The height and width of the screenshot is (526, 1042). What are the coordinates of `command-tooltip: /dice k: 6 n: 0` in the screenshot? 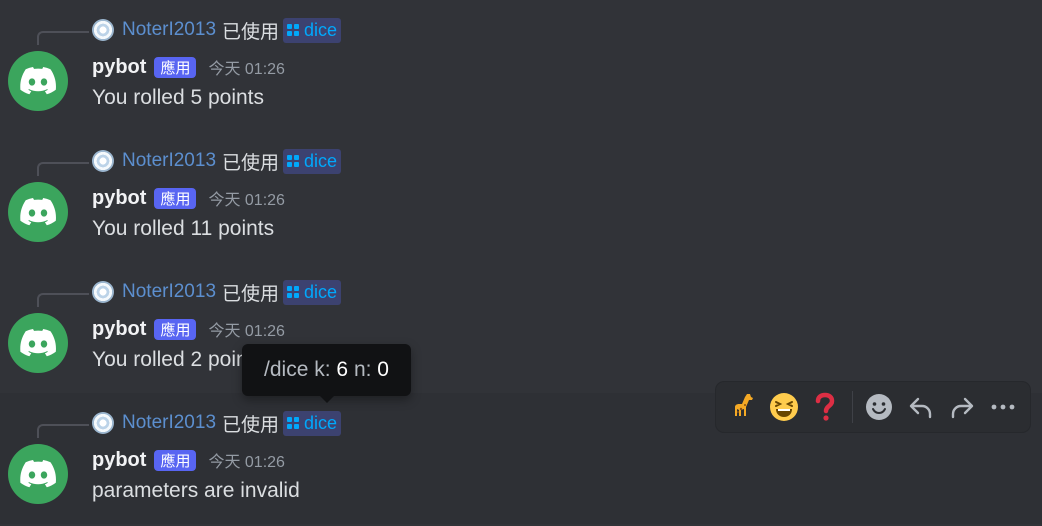 It's located at (326, 373).